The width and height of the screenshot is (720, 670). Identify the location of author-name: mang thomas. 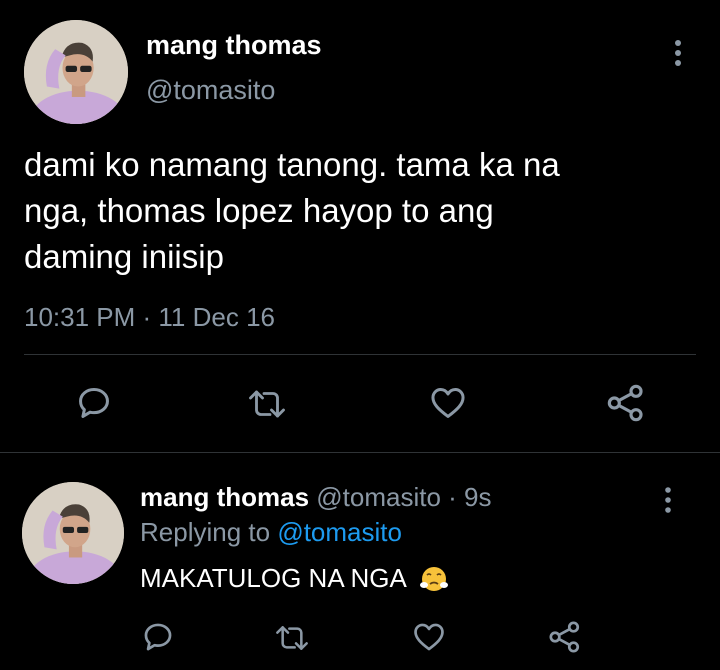
(234, 45).